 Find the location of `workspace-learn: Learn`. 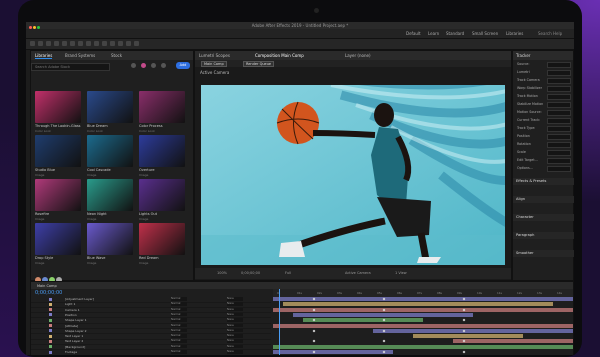

workspace-learn: Learn is located at coordinates (433, 33).